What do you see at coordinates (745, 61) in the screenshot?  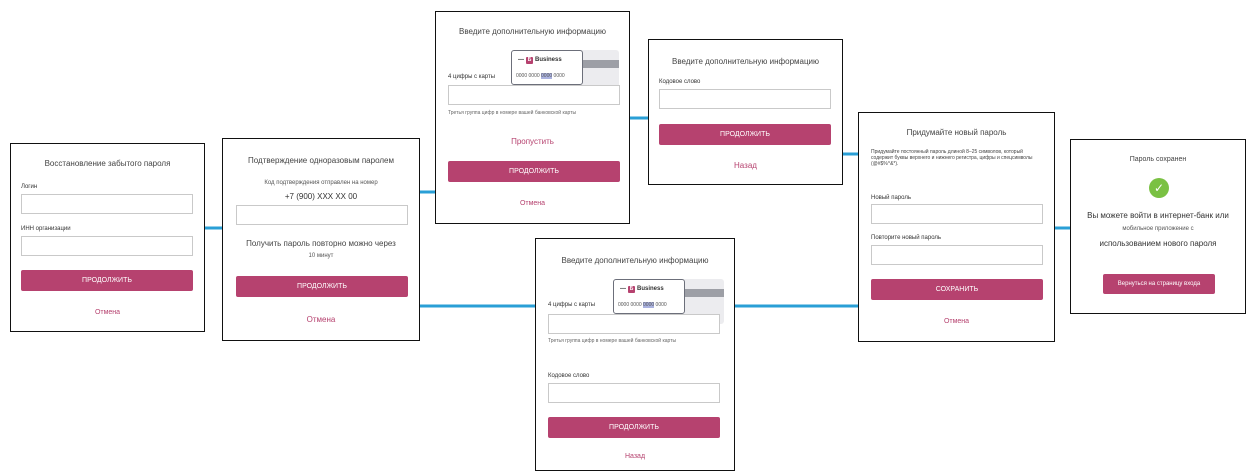 I see `codeword-title: Введите дополнительную информацию` at bounding box center [745, 61].